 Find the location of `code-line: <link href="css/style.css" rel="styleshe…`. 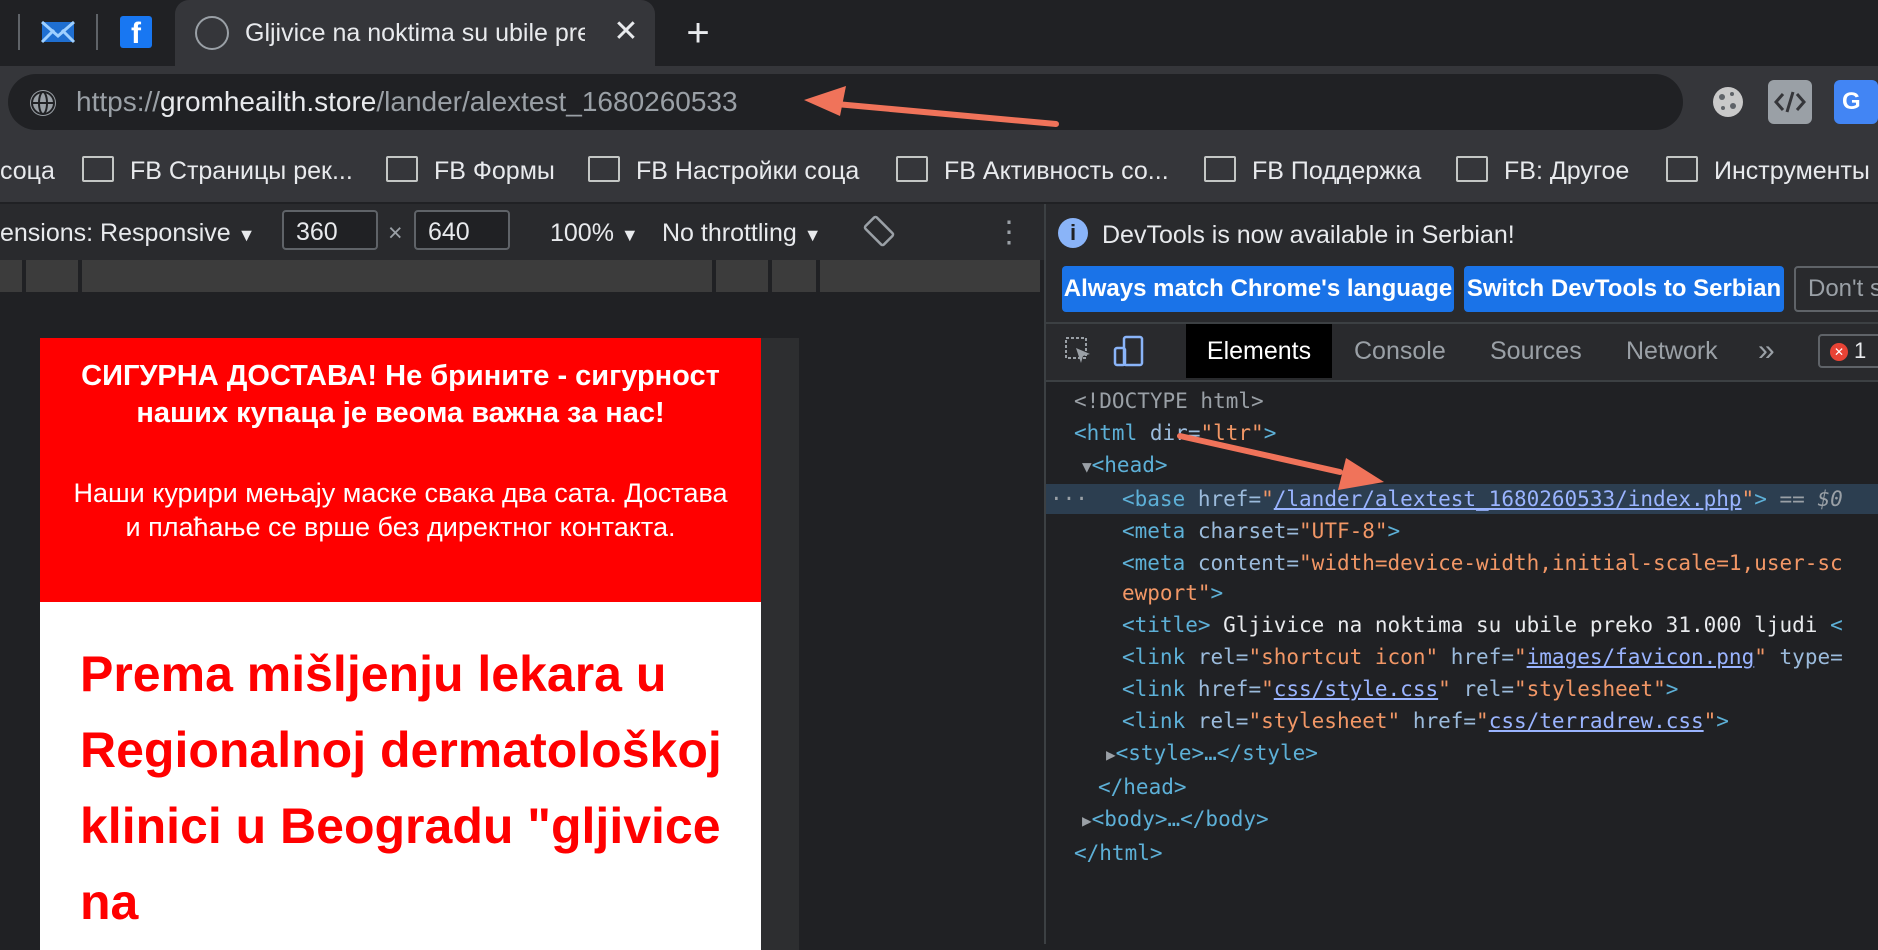

code-line: <link href="css/style.css" rel="styleshe… is located at coordinates (1400, 689).